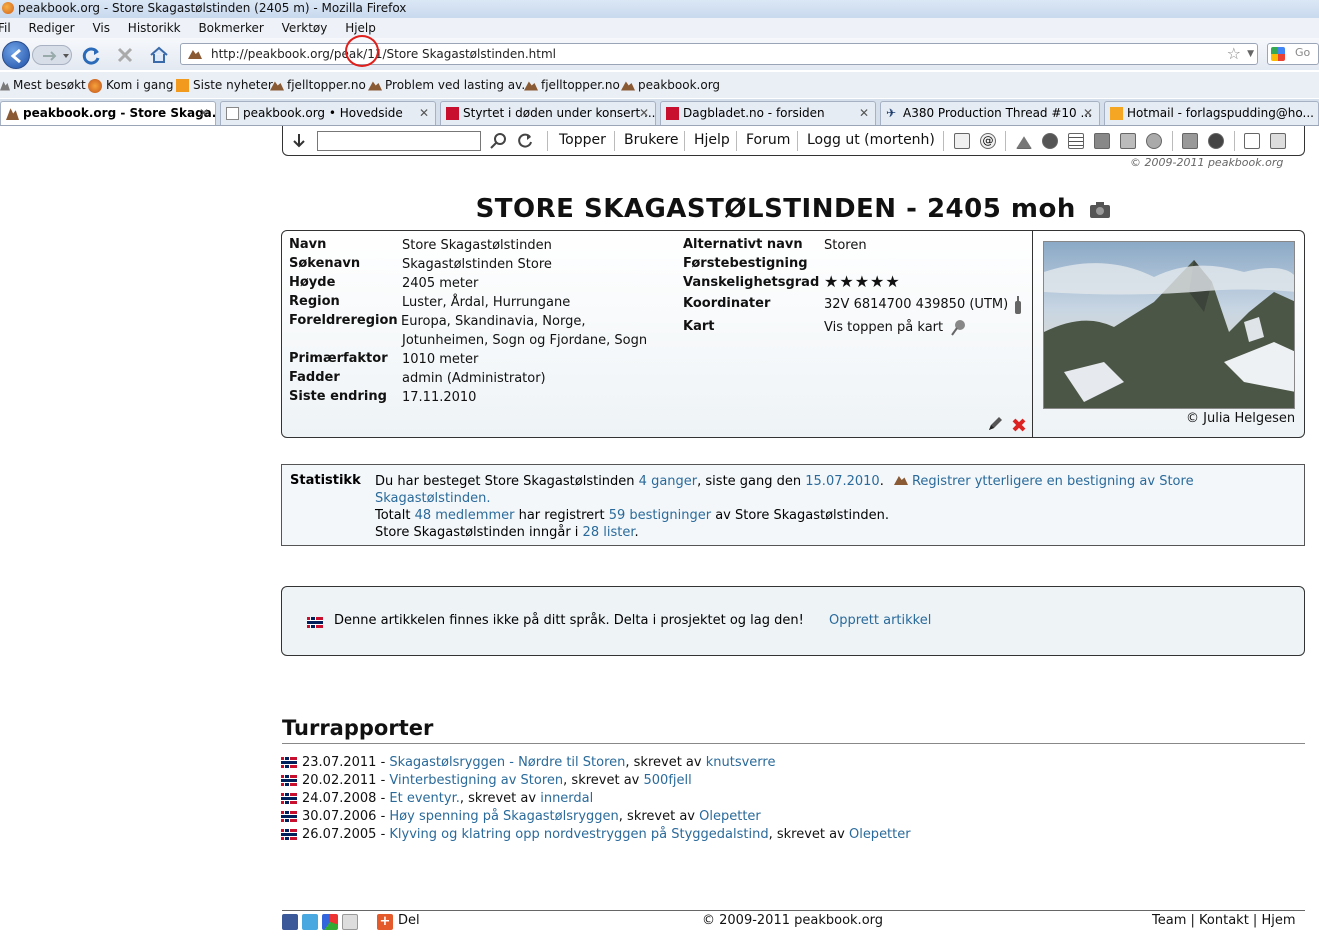 This screenshot has height=936, width=1319. Describe the element at coordinates (745, 263) in the screenshot. I see `label-forstebestigning: Førstebestigning` at that location.